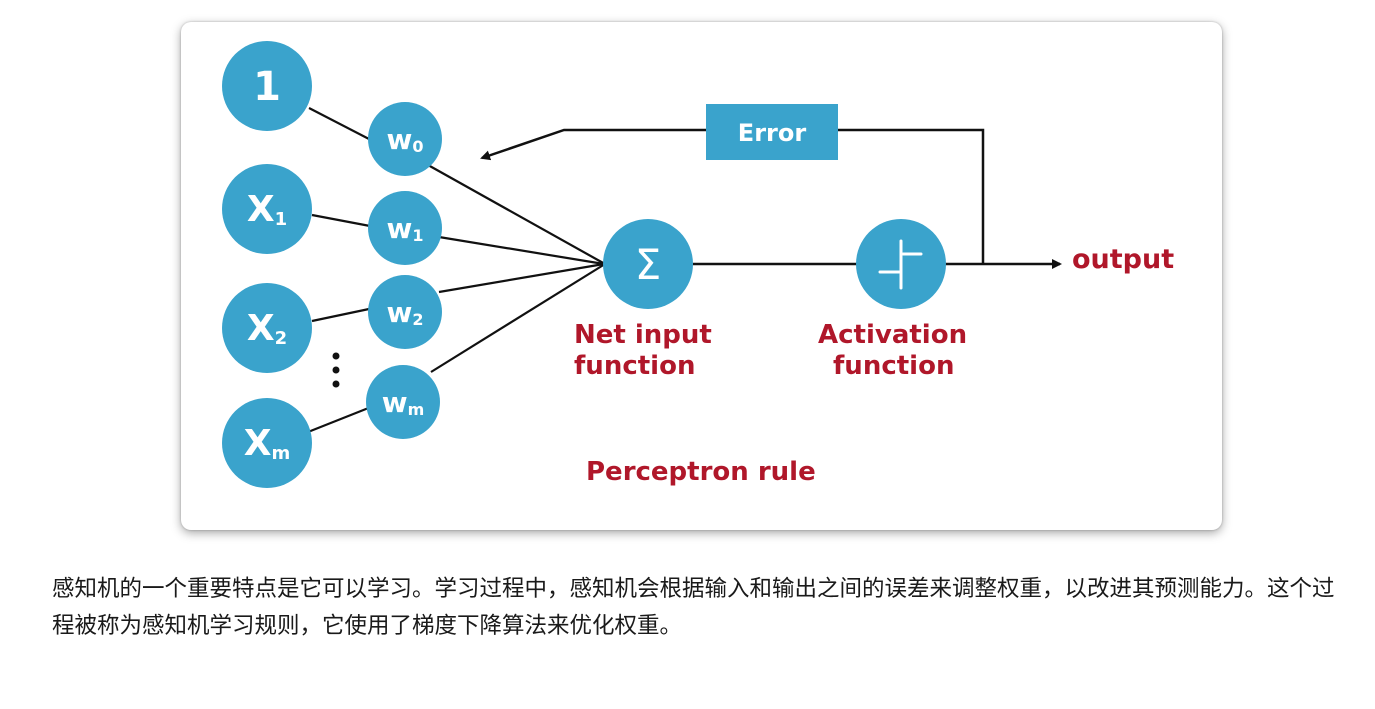 The height and width of the screenshot is (709, 1375). What do you see at coordinates (399, 312) in the screenshot?
I see `weight-w2-main: w` at bounding box center [399, 312].